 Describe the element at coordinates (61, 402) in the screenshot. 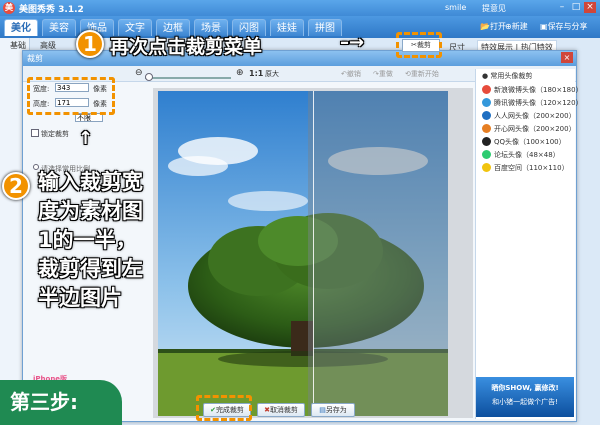

I see `step3-badge: 第三步:` at that location.